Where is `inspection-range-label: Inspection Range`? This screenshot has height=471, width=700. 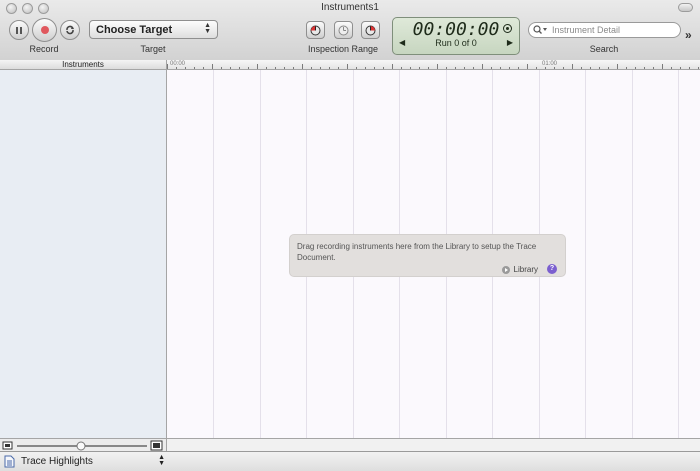 inspection-range-label: Inspection Range is located at coordinates (343, 49).